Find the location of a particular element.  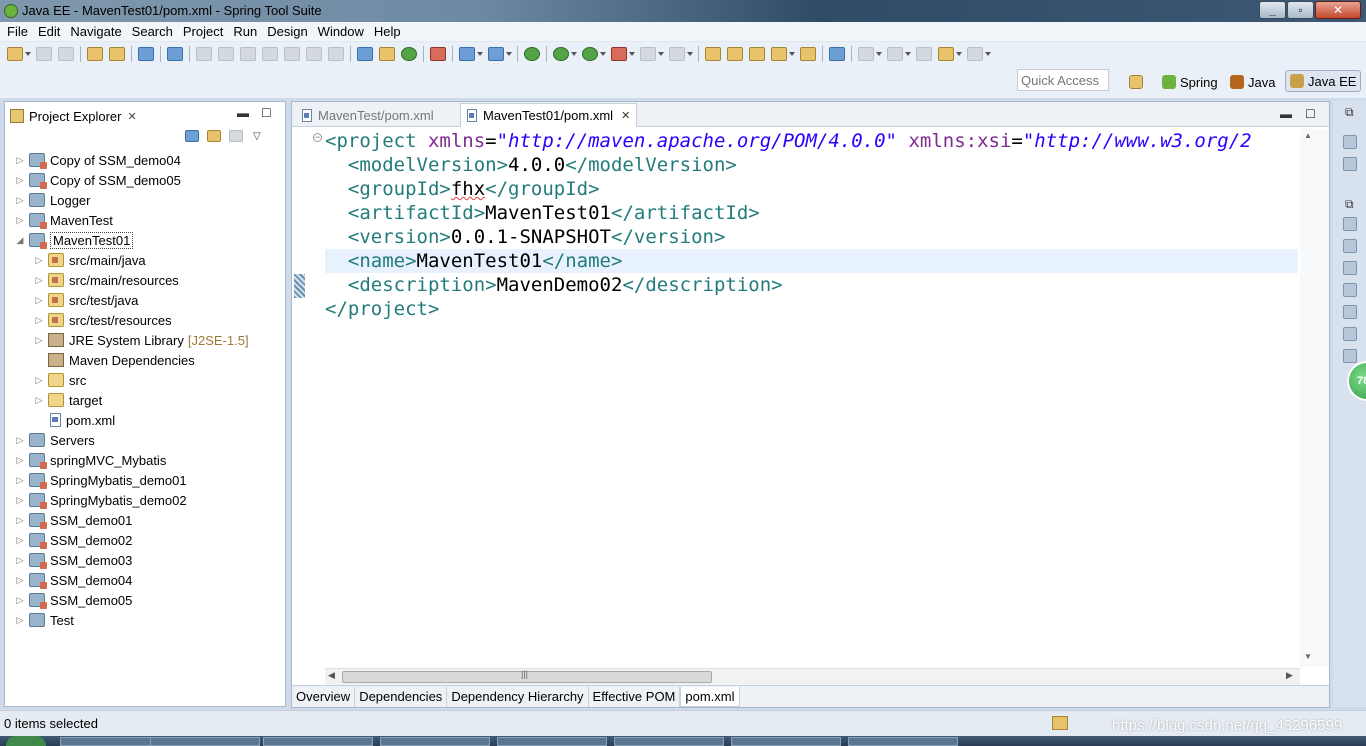

collapse-arrow-icon: ◢ is located at coordinates (20, 240).